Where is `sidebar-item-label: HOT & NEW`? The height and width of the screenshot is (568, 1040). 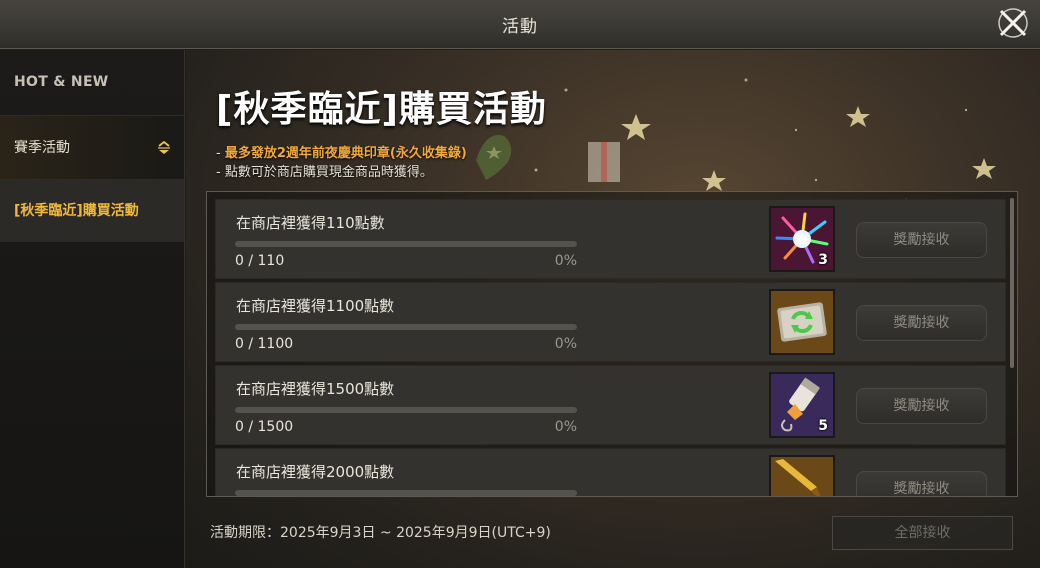 sidebar-item-label: HOT & NEW is located at coordinates (61, 82).